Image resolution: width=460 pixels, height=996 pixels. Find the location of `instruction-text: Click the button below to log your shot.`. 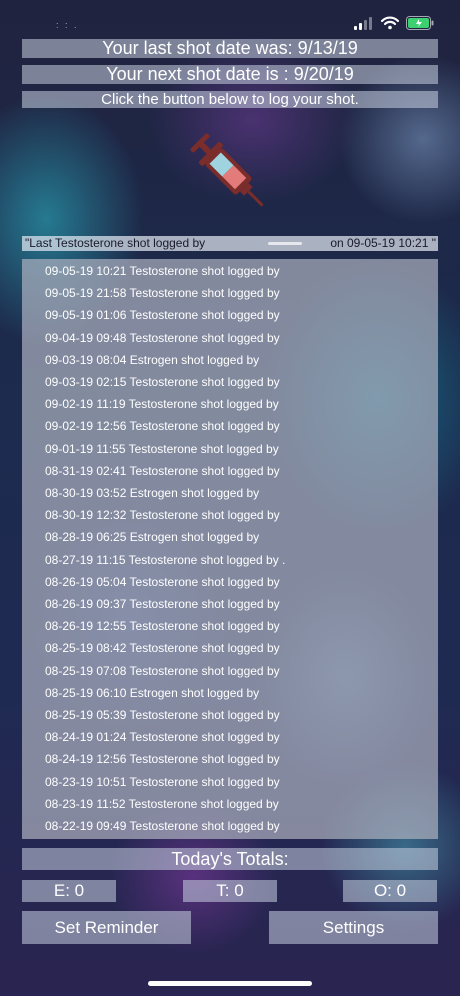

instruction-text: Click the button below to log your shot. is located at coordinates (230, 99).